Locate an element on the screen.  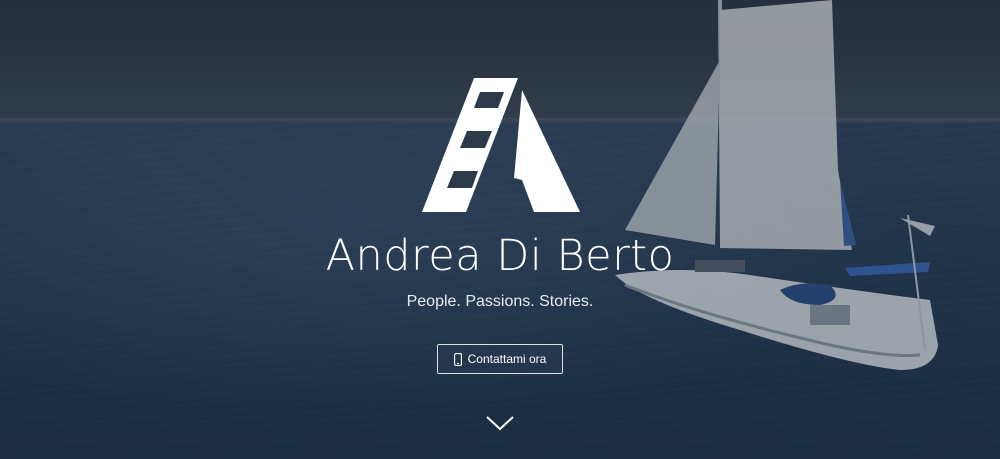
contact-button-label: Contattami ora is located at coordinates (507, 359).